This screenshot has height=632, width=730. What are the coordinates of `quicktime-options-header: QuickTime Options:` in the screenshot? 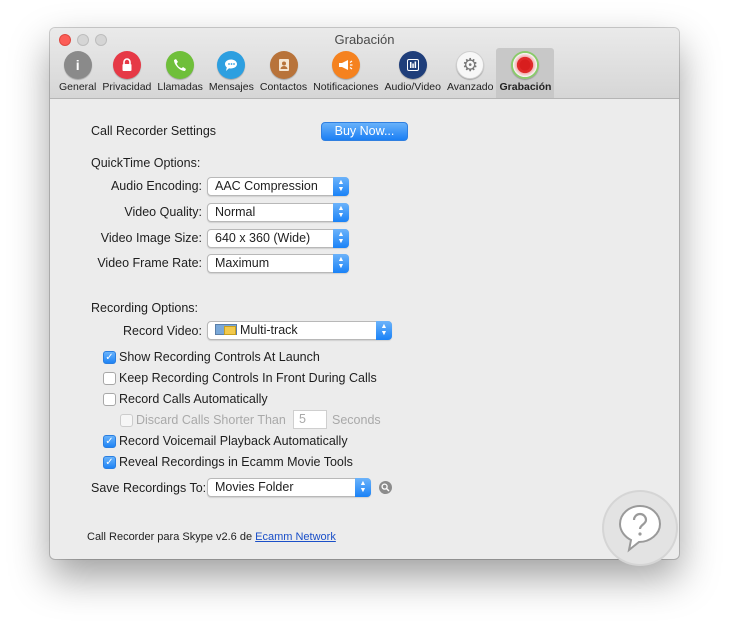 It's located at (146, 163).